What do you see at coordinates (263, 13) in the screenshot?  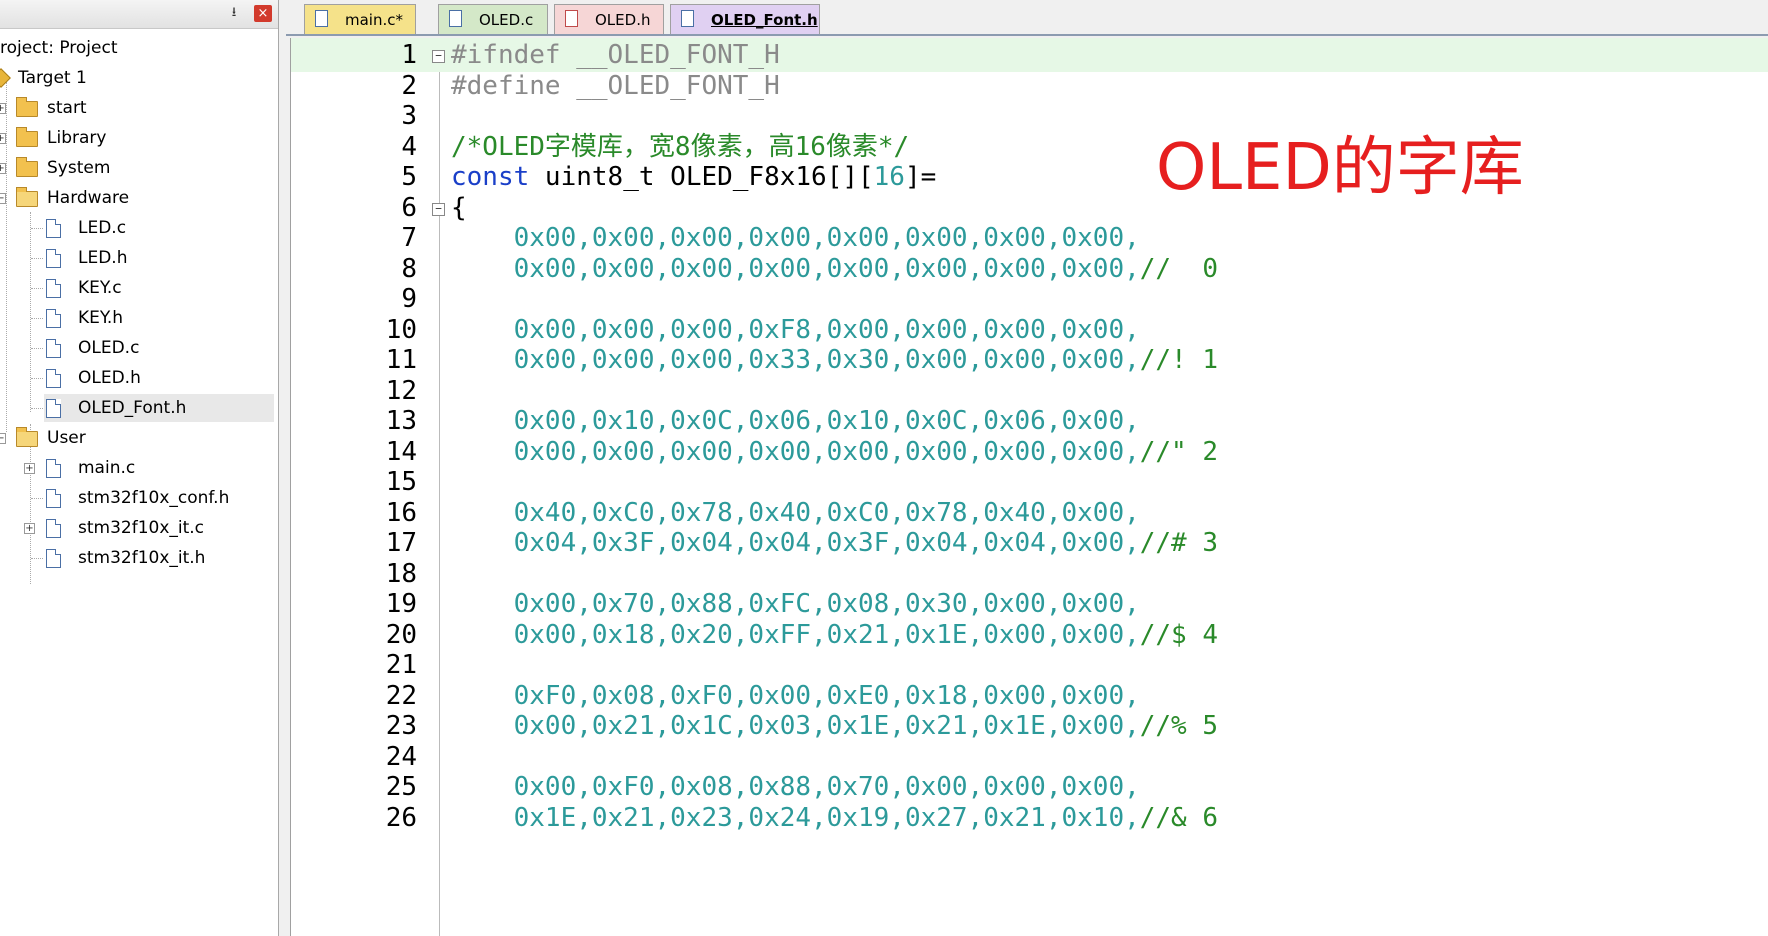 I see `close-icon: ×` at bounding box center [263, 13].